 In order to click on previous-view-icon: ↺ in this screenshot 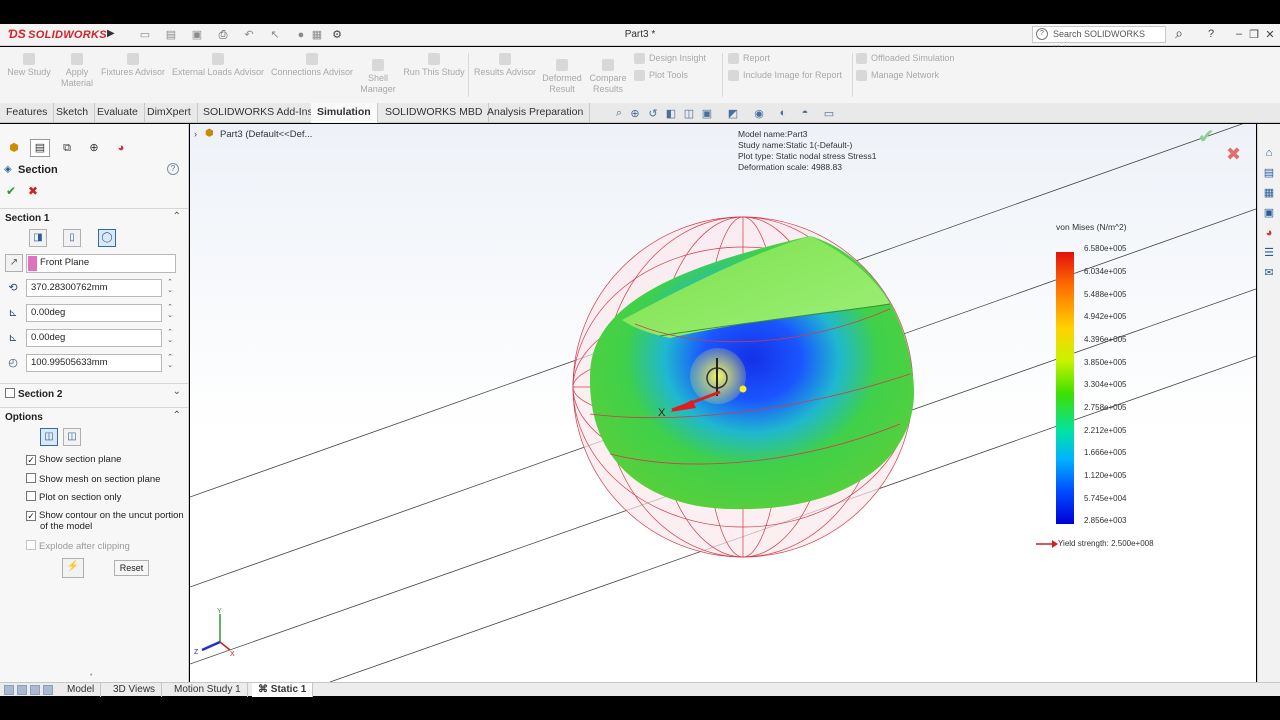, I will do `click(653, 113)`.